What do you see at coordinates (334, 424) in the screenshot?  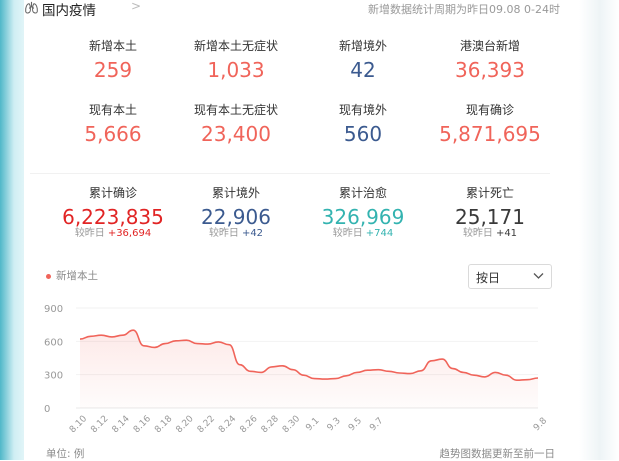 I see `x-tick-label: 9.3` at bounding box center [334, 424].